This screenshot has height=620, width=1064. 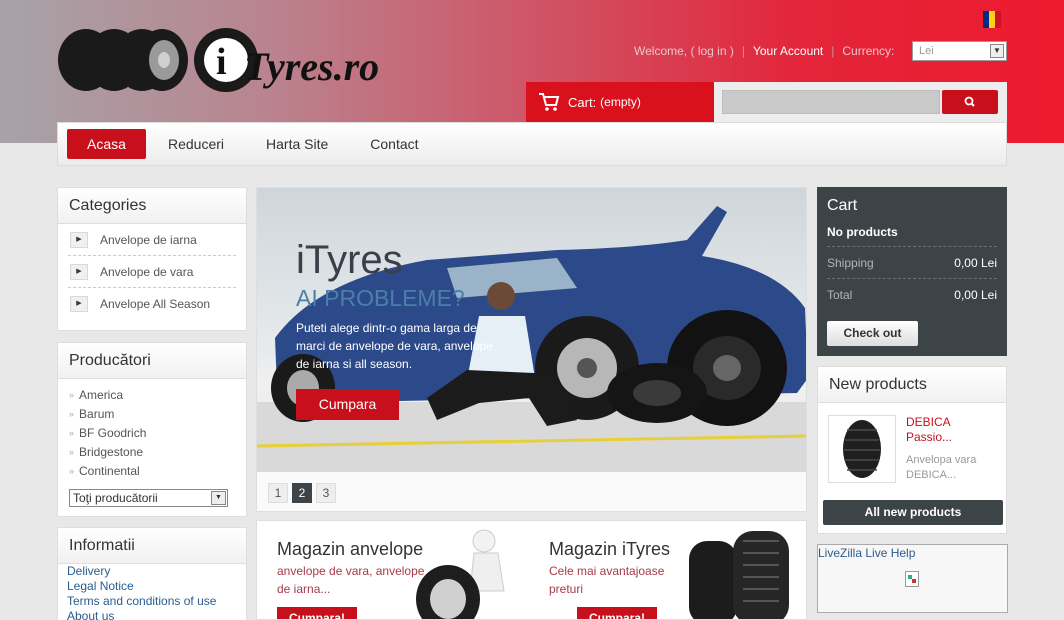 What do you see at coordinates (349, 260) in the screenshot?
I see `hero-title: iTyres` at bounding box center [349, 260].